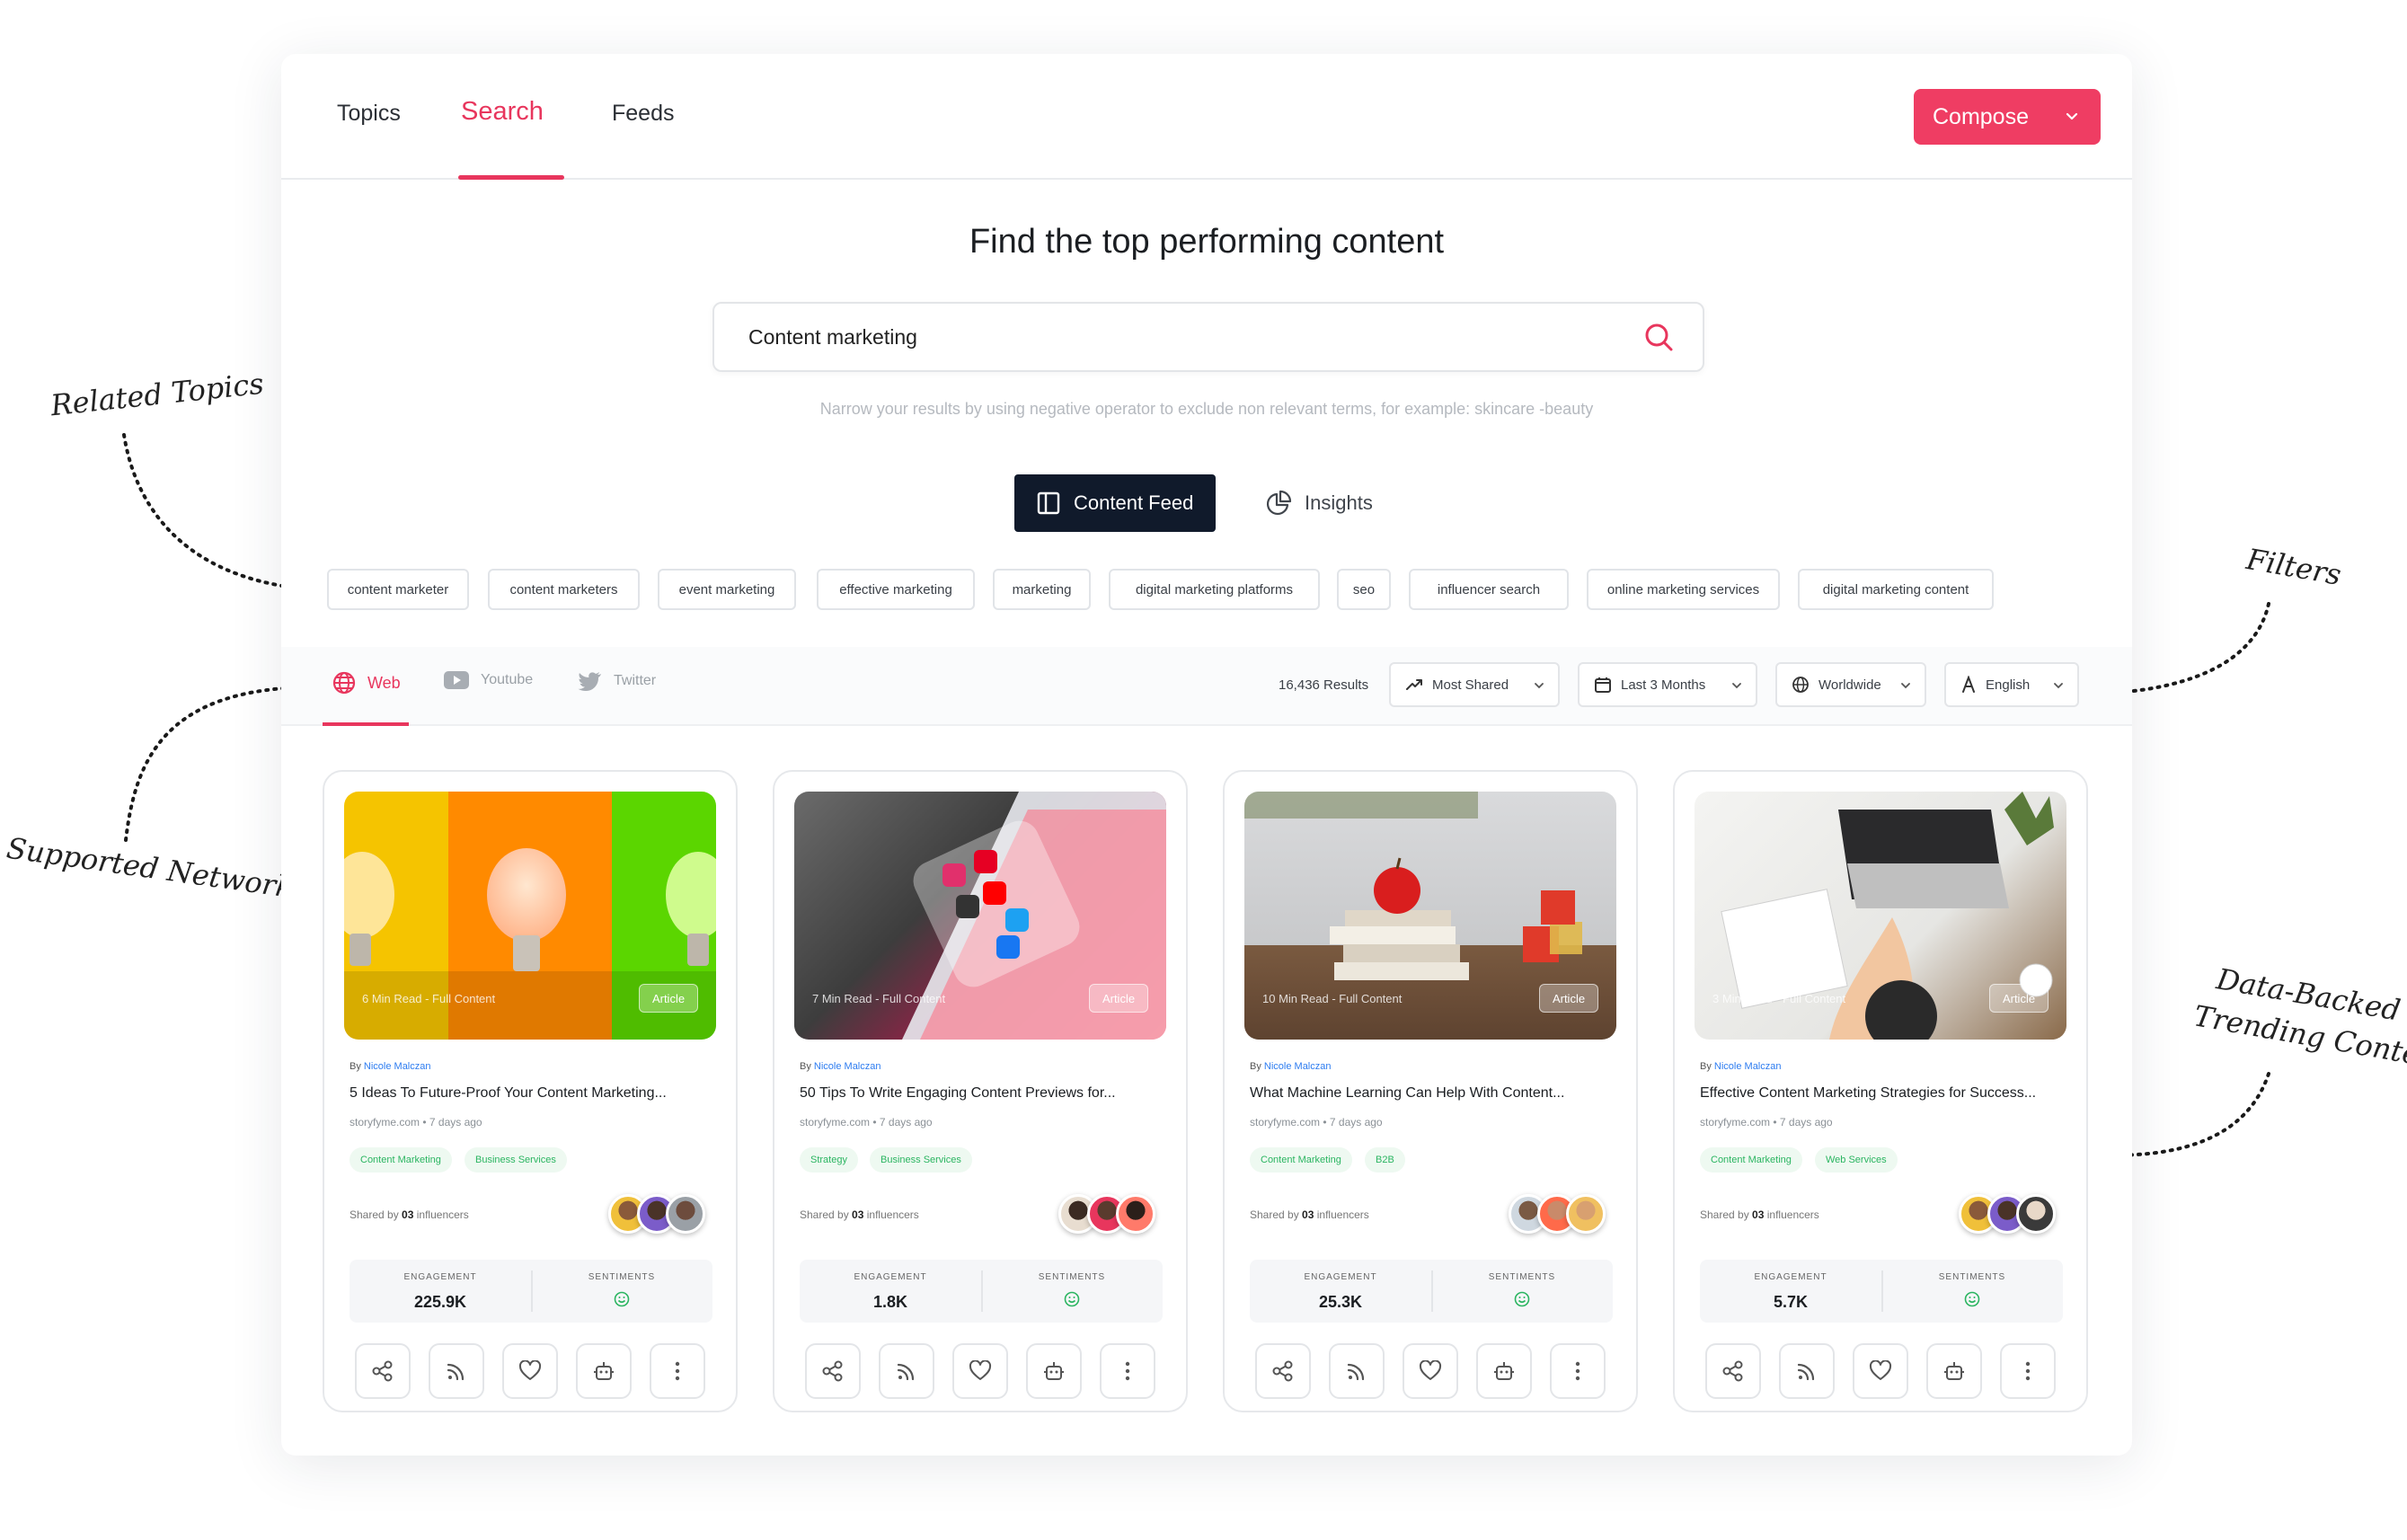 This screenshot has width=2407, height=1540. Describe the element at coordinates (1214, 589) in the screenshot. I see `topic-chip: digital marketing platforms` at that location.